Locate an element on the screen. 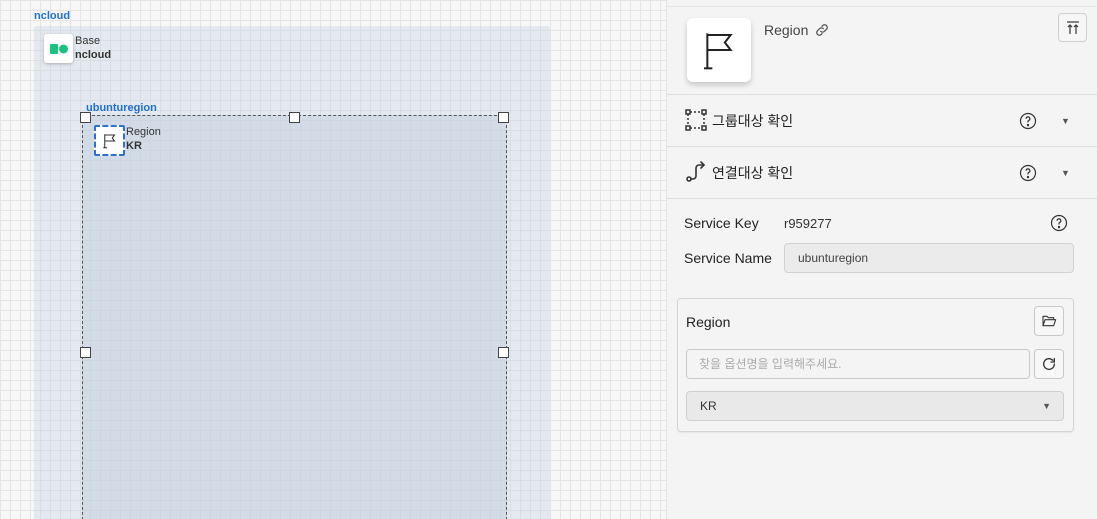  base-node is located at coordinates (58, 48).